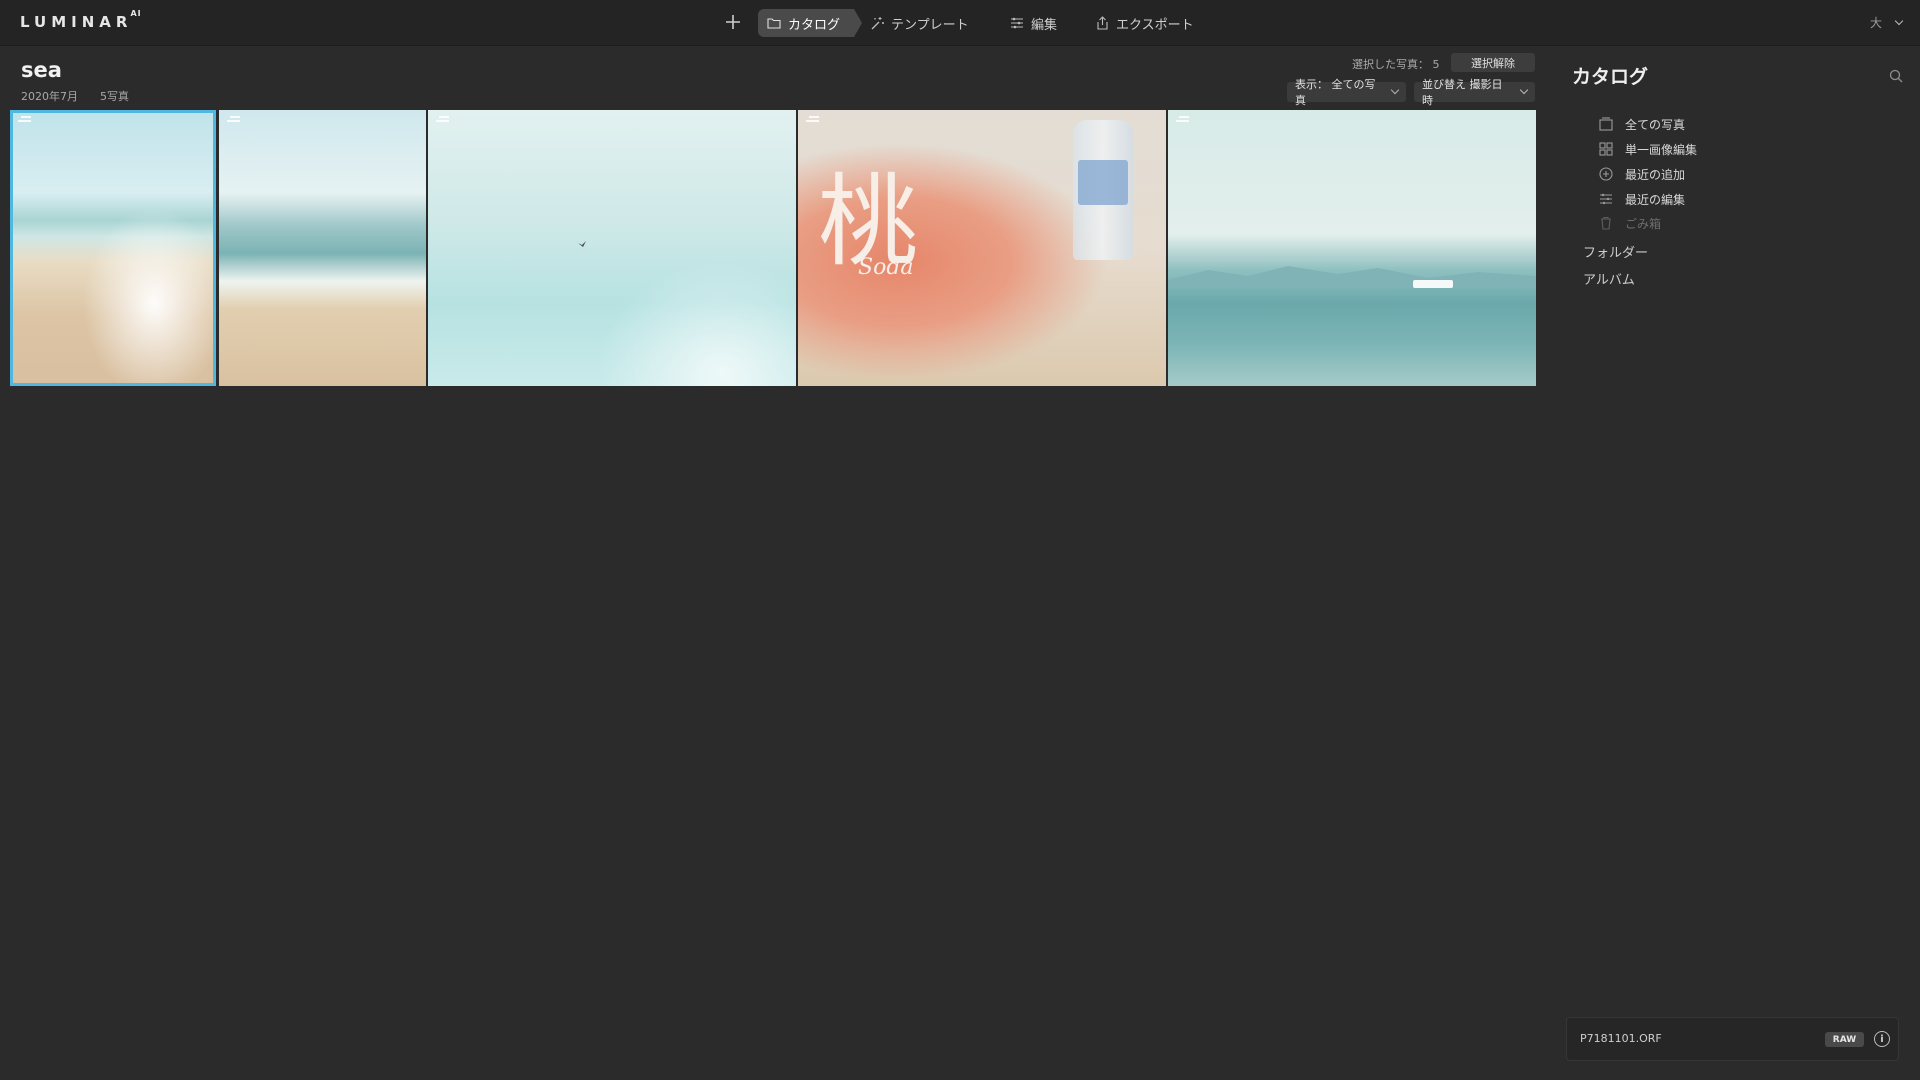  I want to click on view-size-label: 大, so click(1875, 23).